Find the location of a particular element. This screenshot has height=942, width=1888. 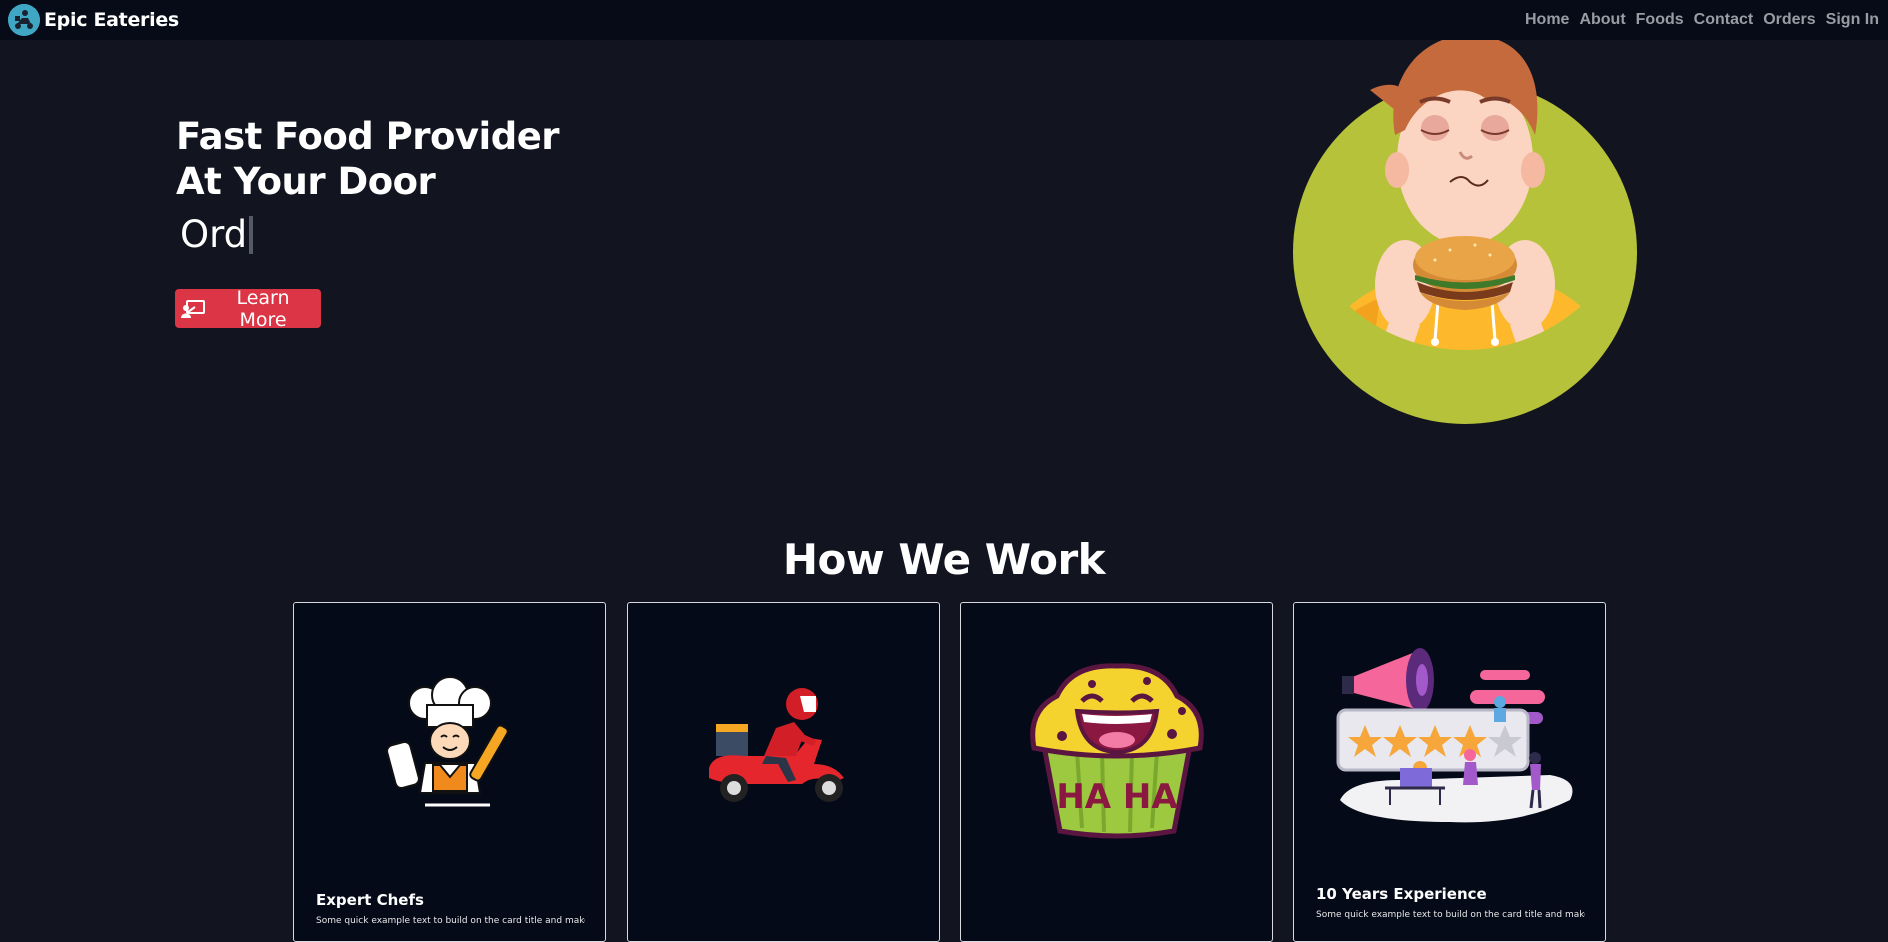

learn-more-label: Learn More is located at coordinates (263, 308).